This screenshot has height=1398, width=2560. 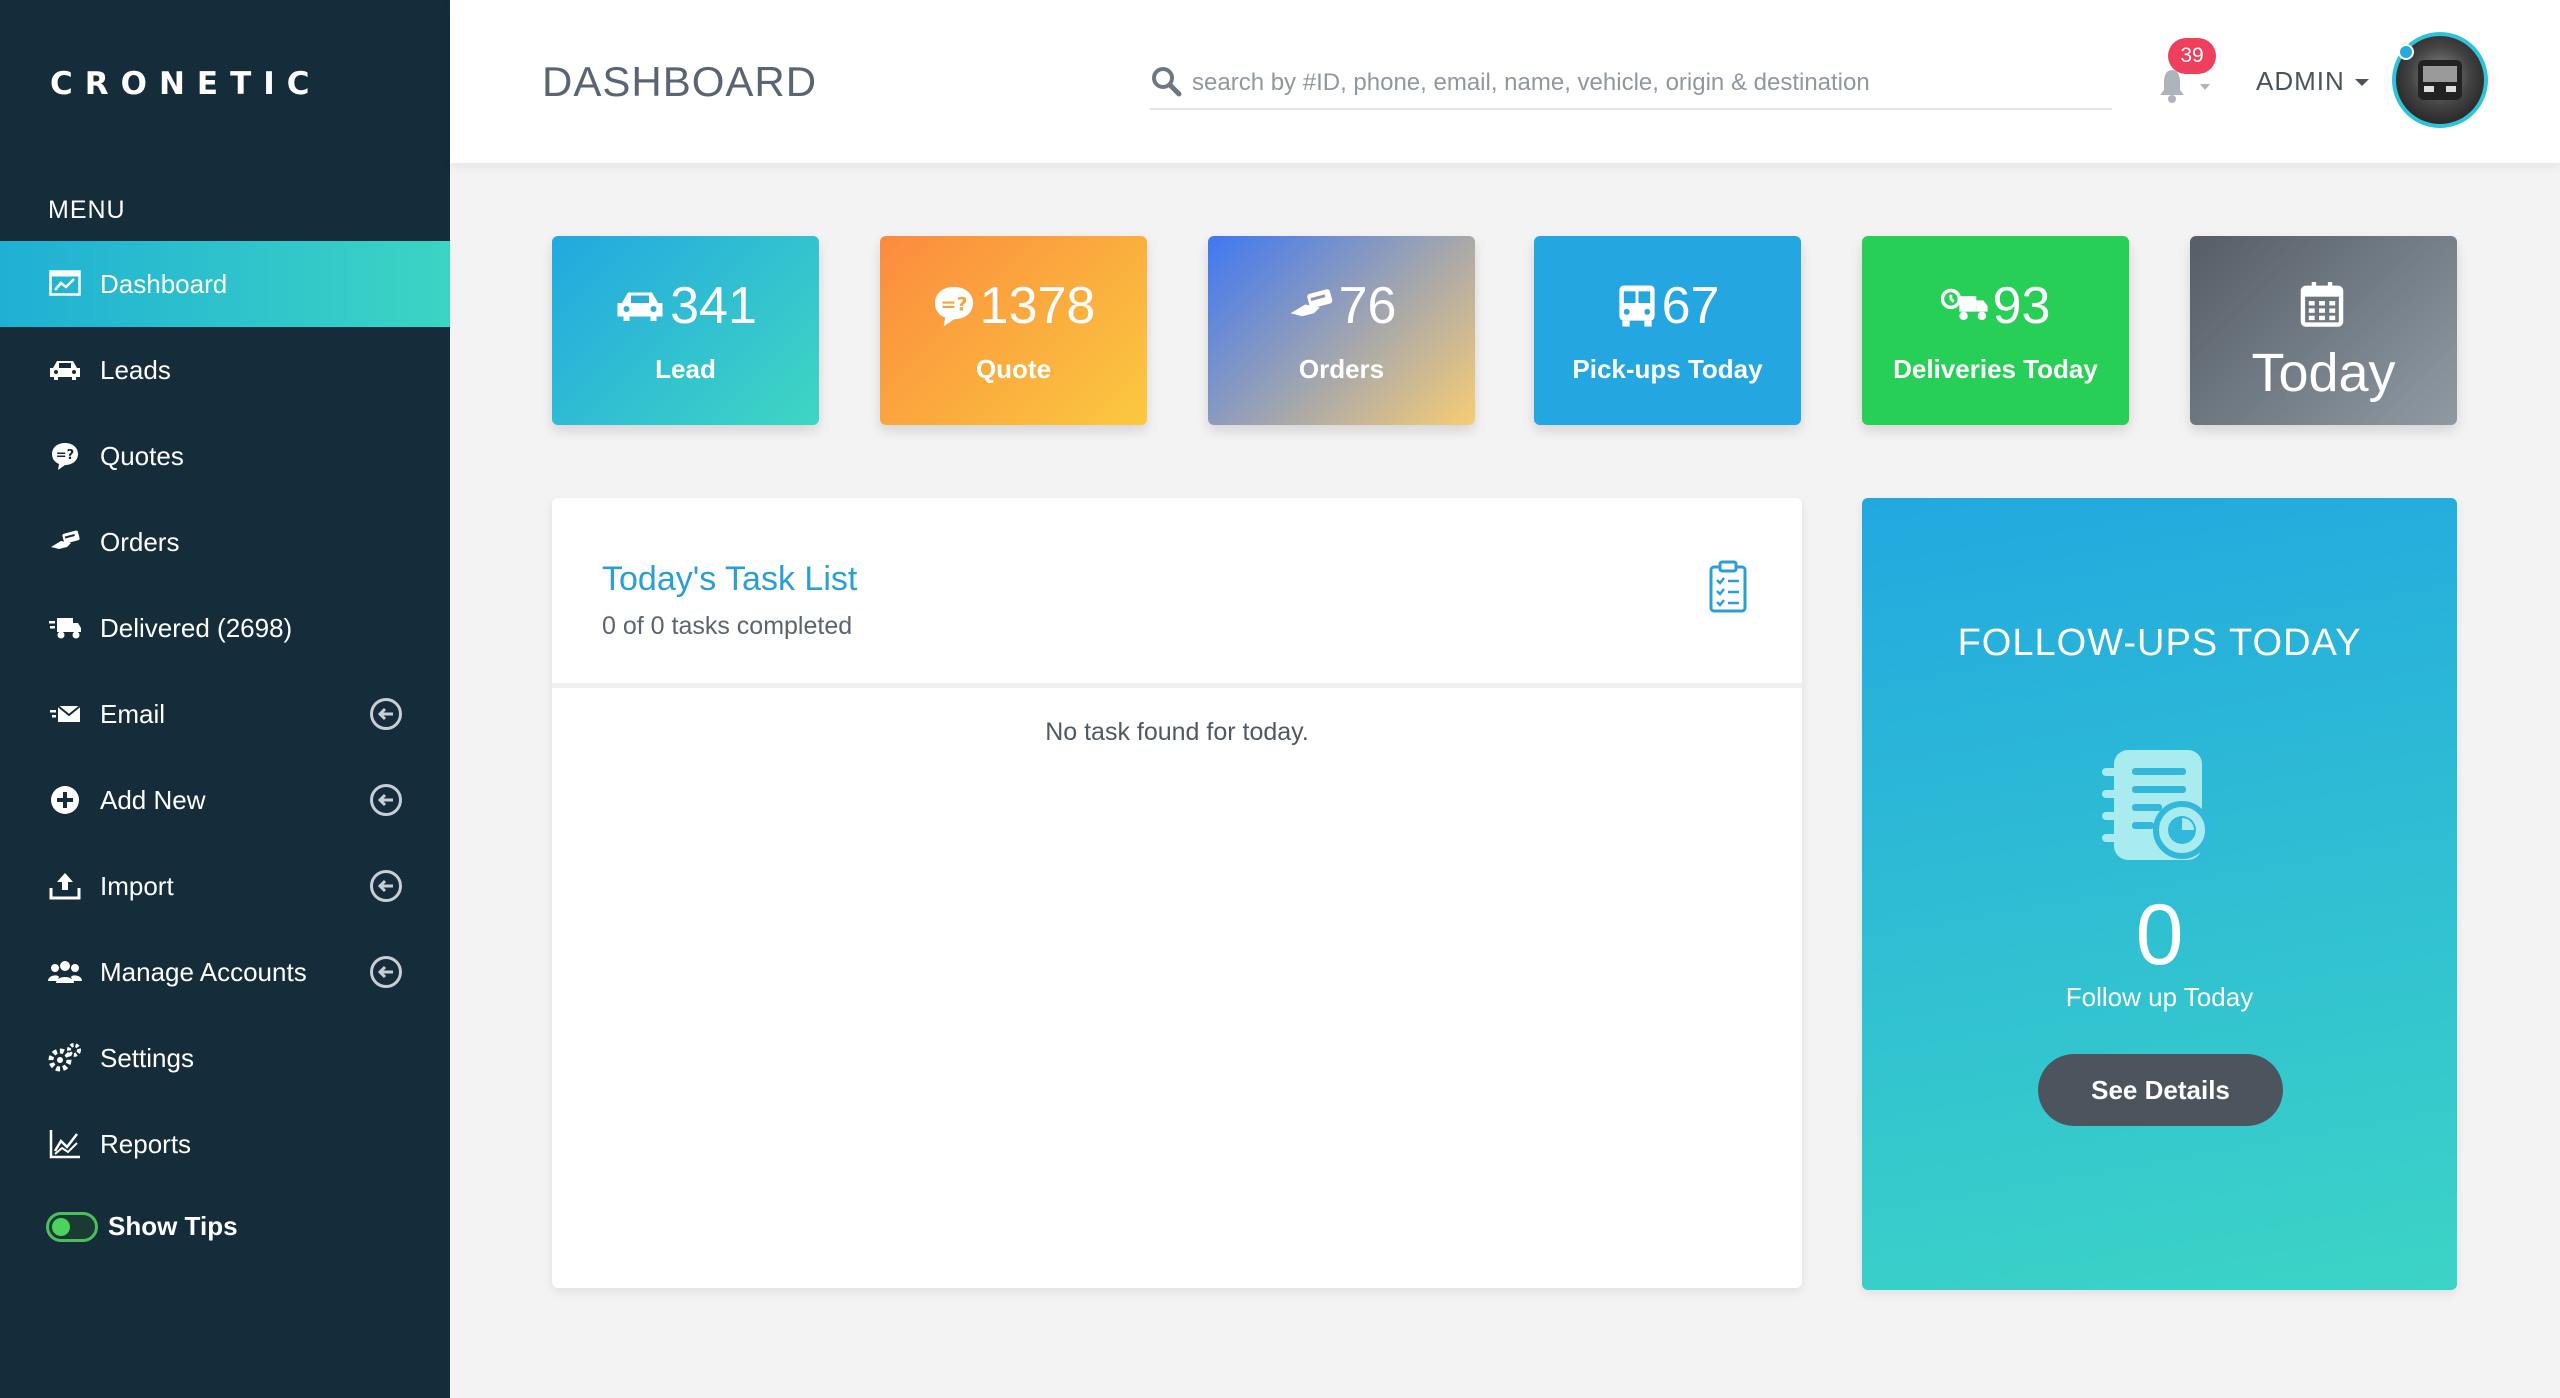 I want to click on sidebar-item-delivered: Delivered (2698), so click(x=225, y=628).